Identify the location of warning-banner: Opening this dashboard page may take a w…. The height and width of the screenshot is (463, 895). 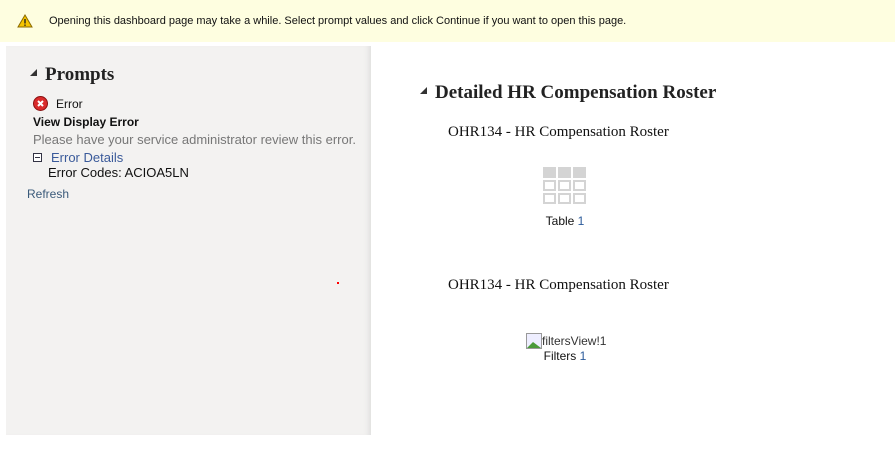
(447, 21).